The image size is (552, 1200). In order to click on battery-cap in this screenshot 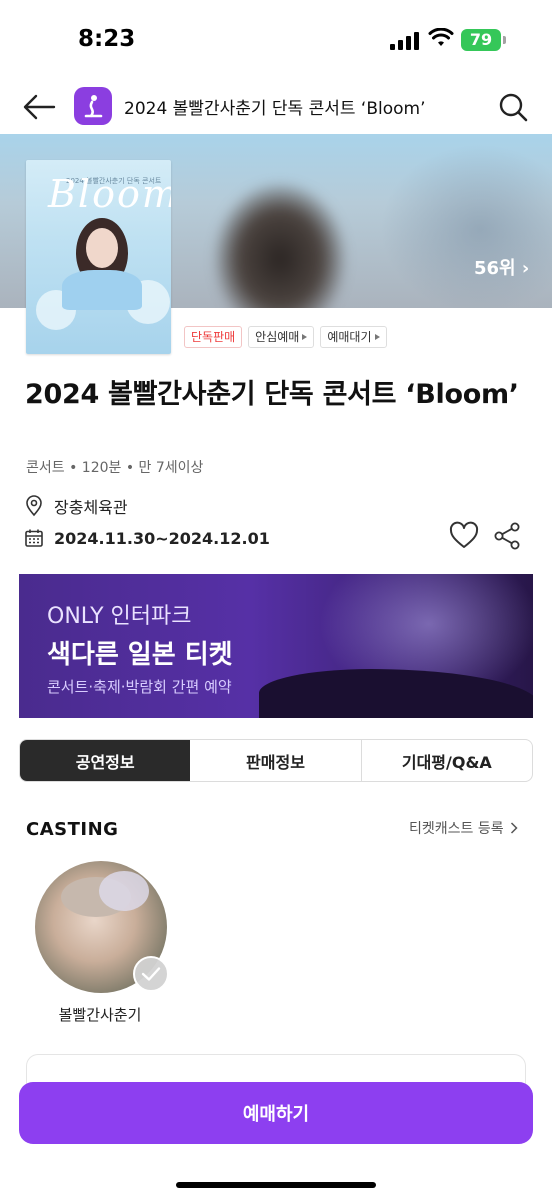, I will do `click(504, 40)`.